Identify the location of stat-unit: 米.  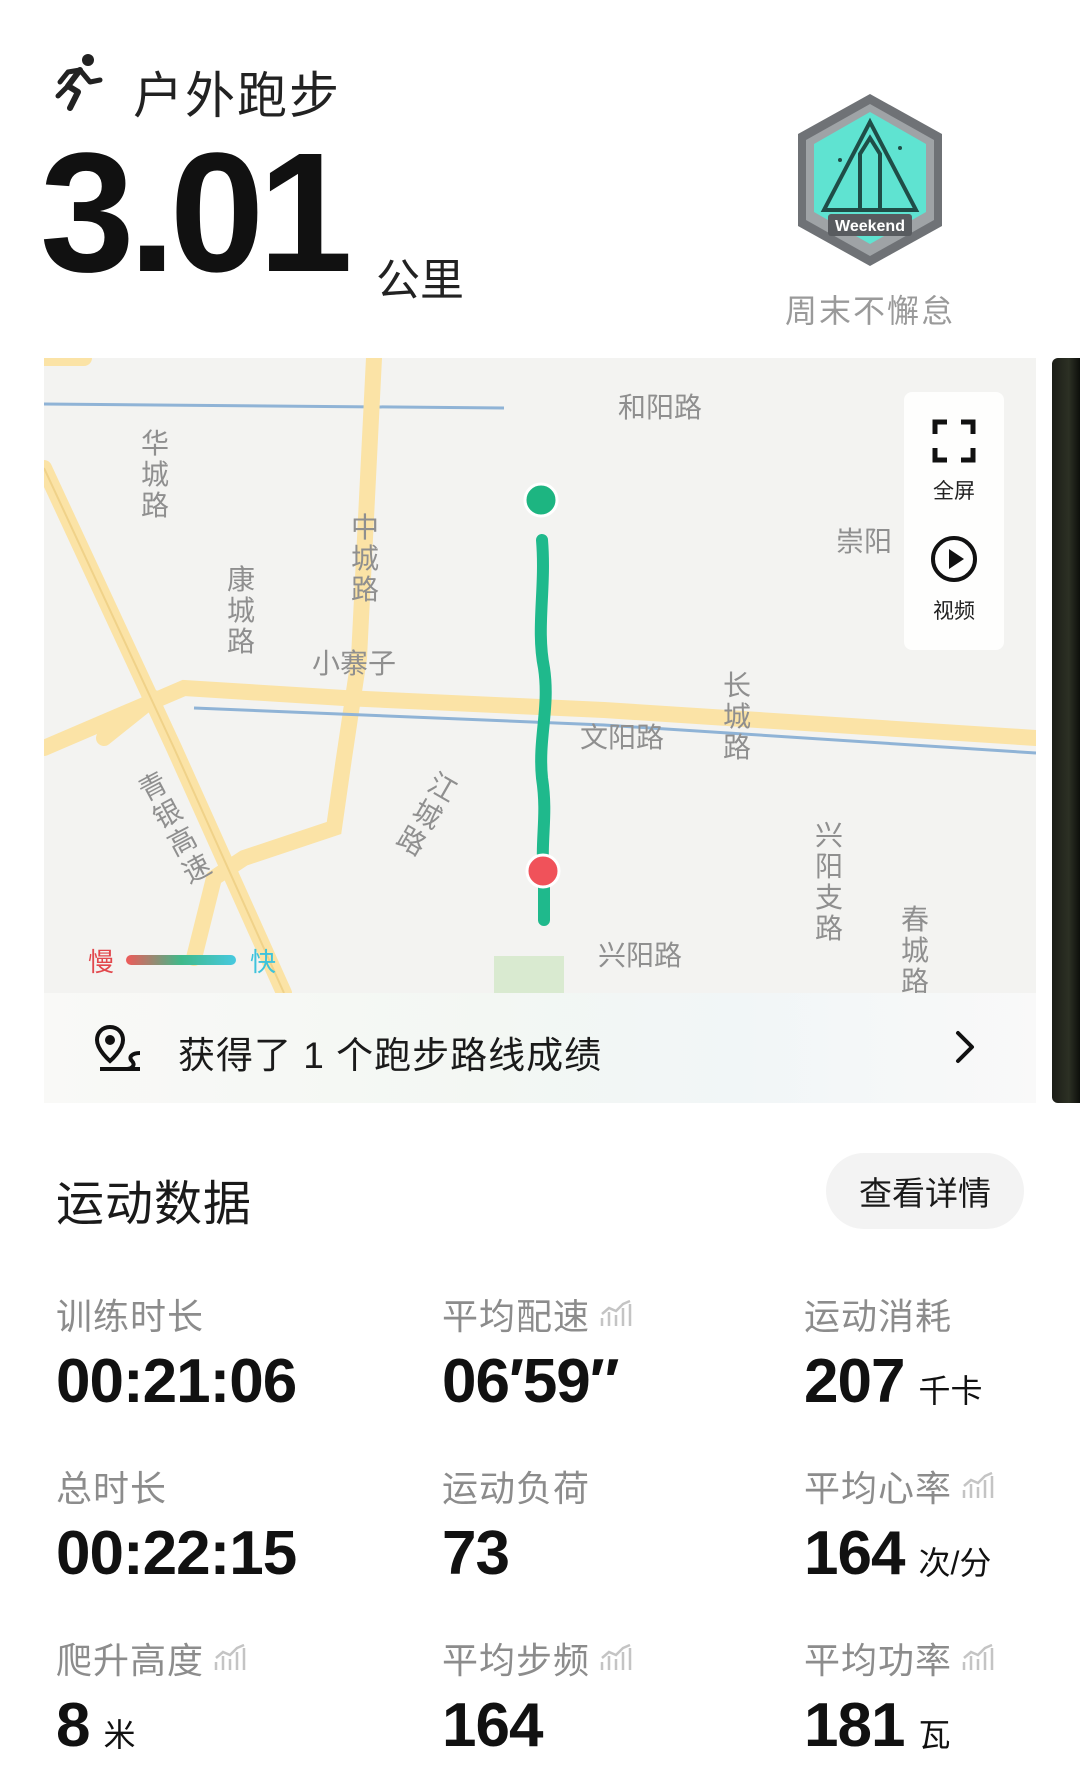
(119, 1735).